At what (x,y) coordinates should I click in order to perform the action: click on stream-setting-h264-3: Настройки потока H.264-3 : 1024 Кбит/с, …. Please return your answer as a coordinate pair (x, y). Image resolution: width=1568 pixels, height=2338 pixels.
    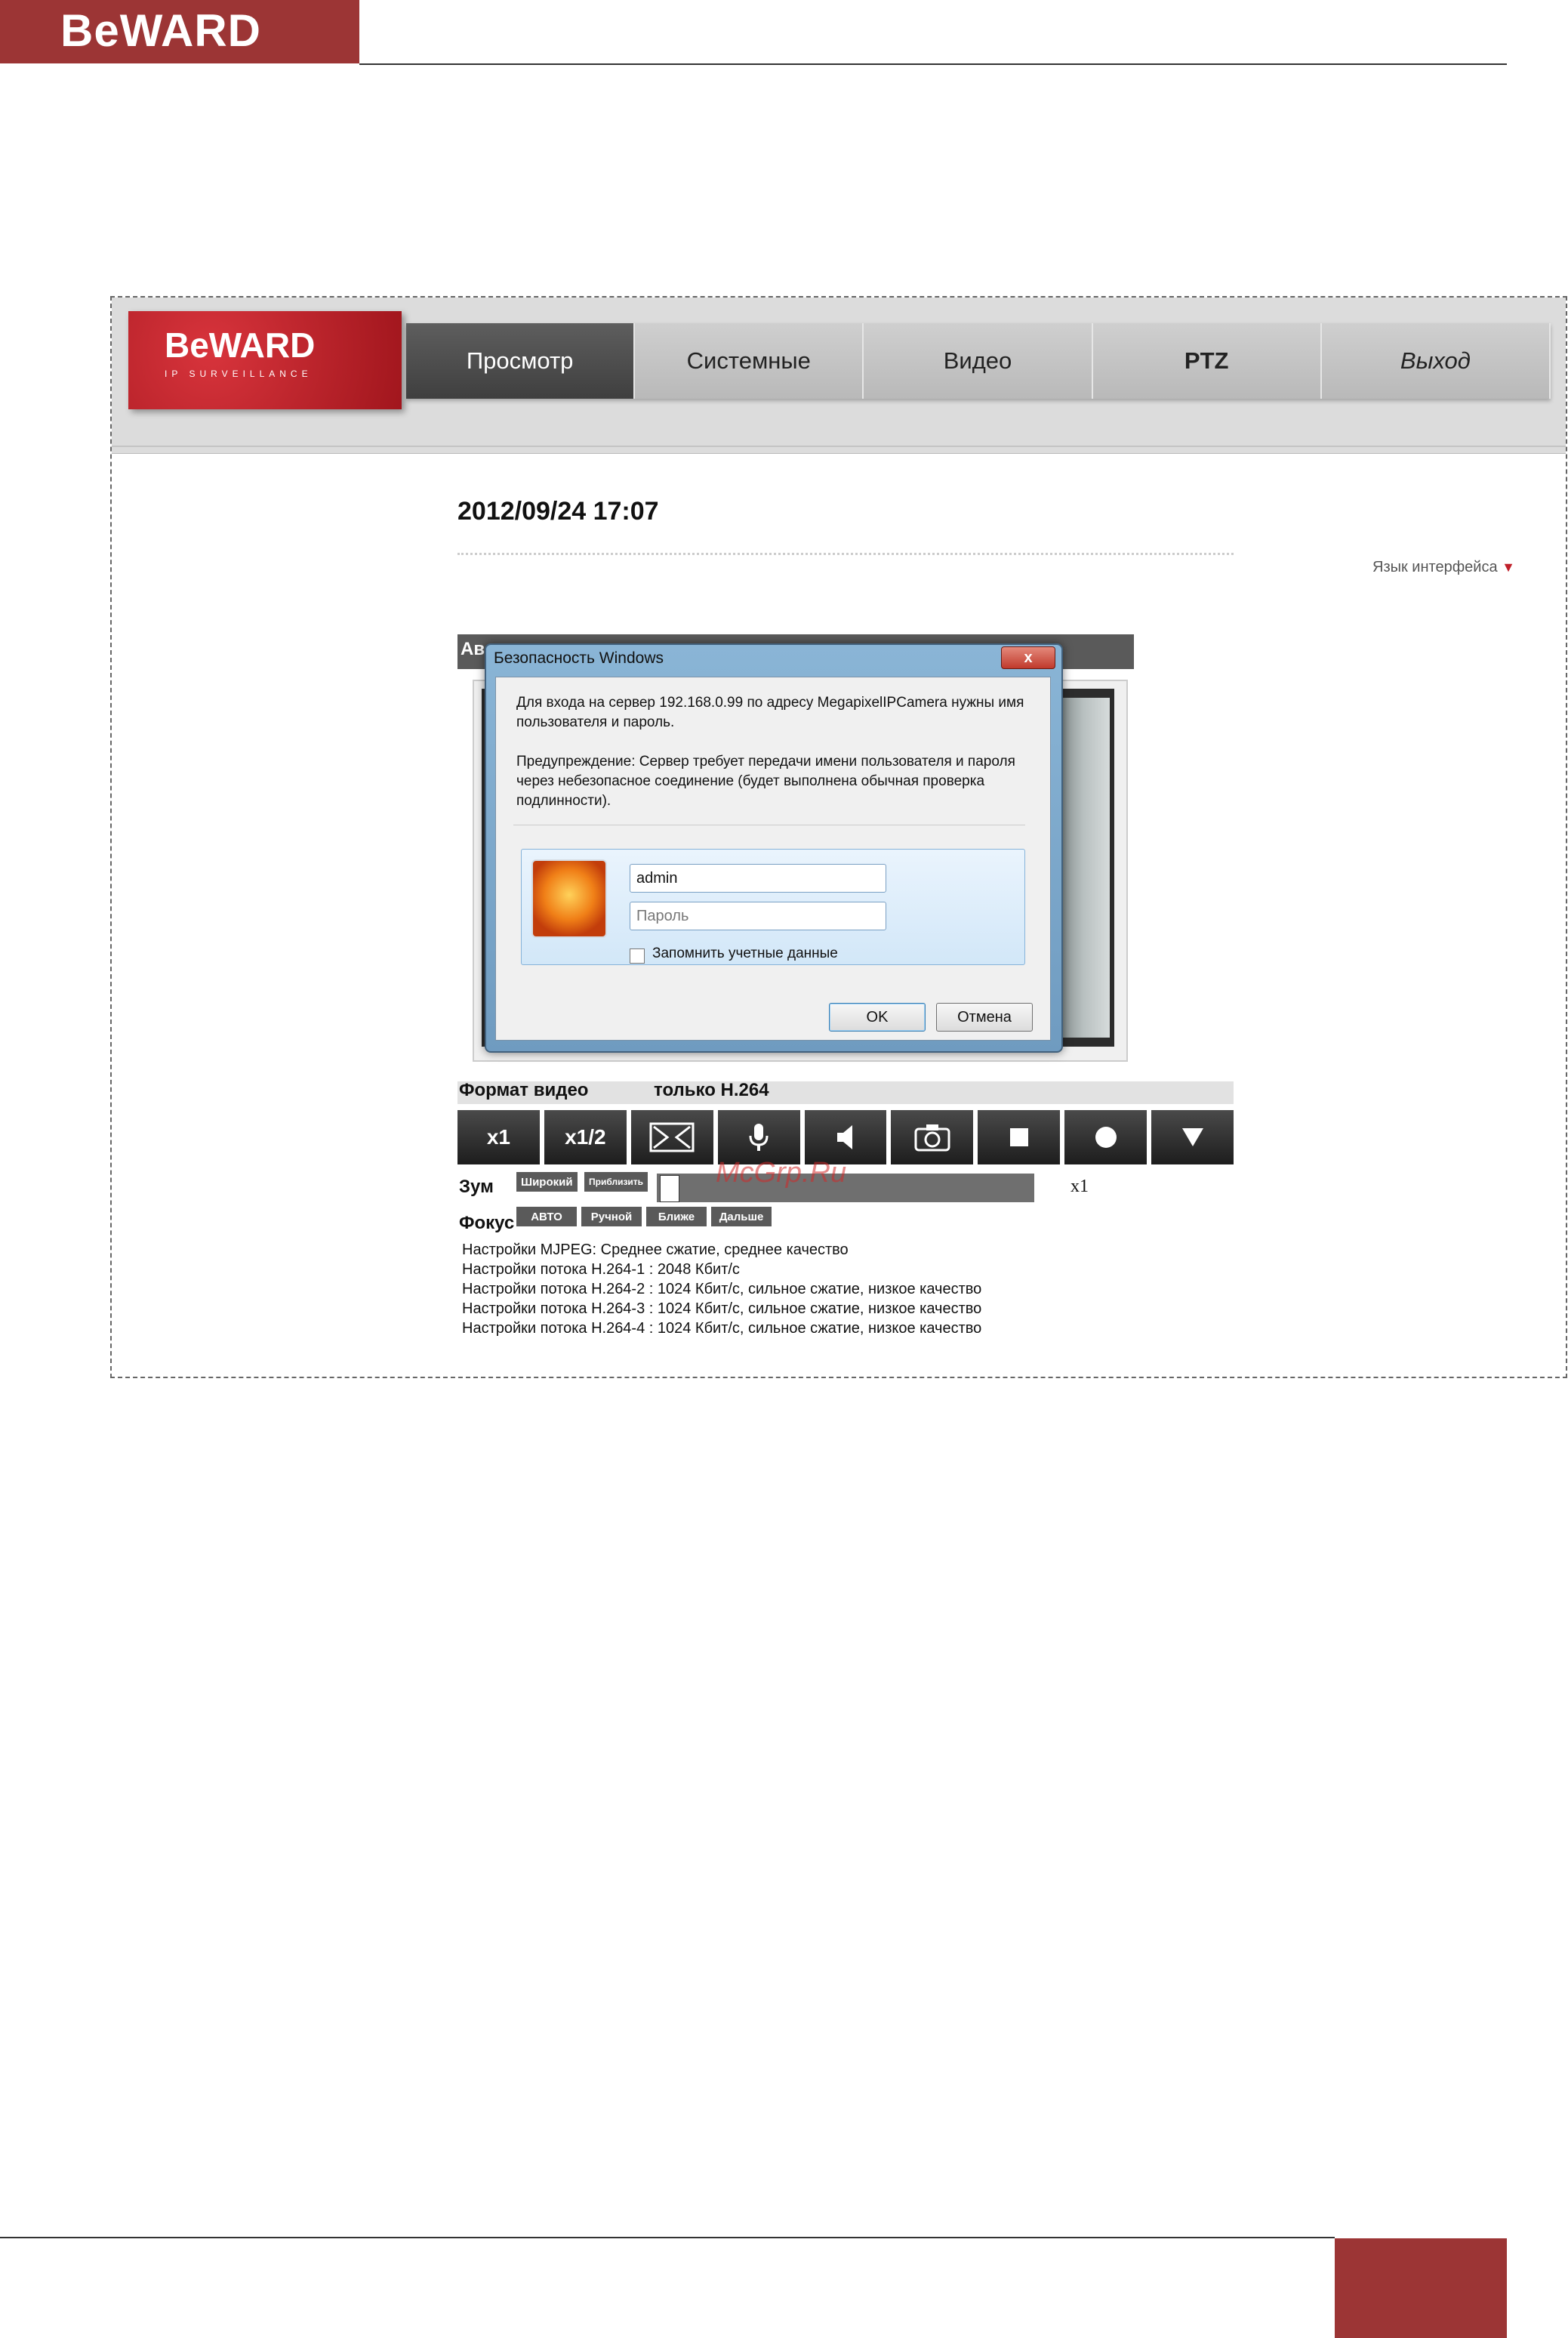
    Looking at the image, I should click on (722, 1308).